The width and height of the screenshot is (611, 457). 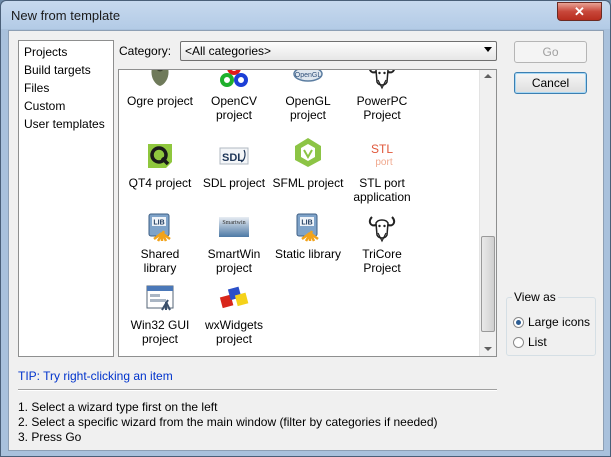 What do you see at coordinates (234, 227) in the screenshot?
I see `smartwin-icon: Smartwin` at bounding box center [234, 227].